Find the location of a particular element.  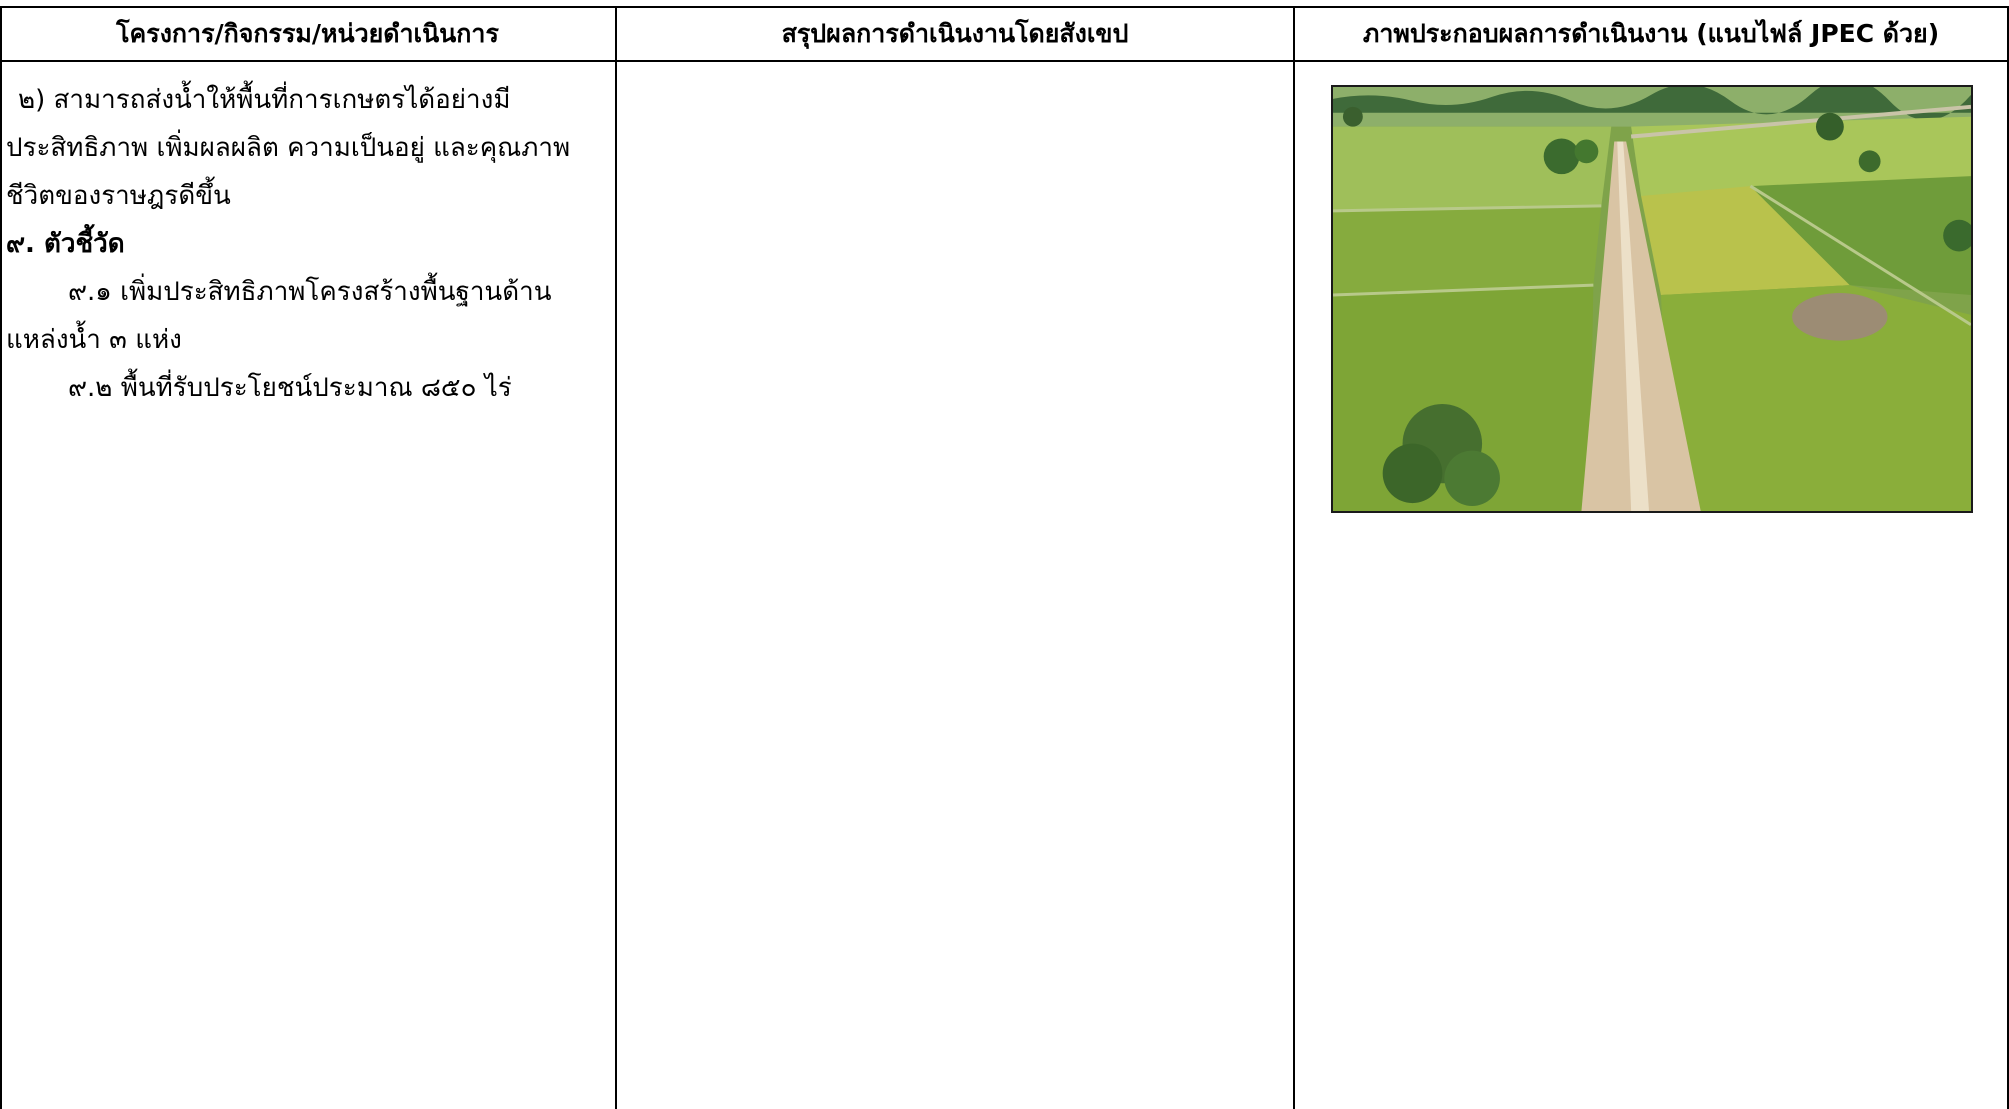

indicator-heading: ๙. ตัวชี้วัด is located at coordinates (65, 244).